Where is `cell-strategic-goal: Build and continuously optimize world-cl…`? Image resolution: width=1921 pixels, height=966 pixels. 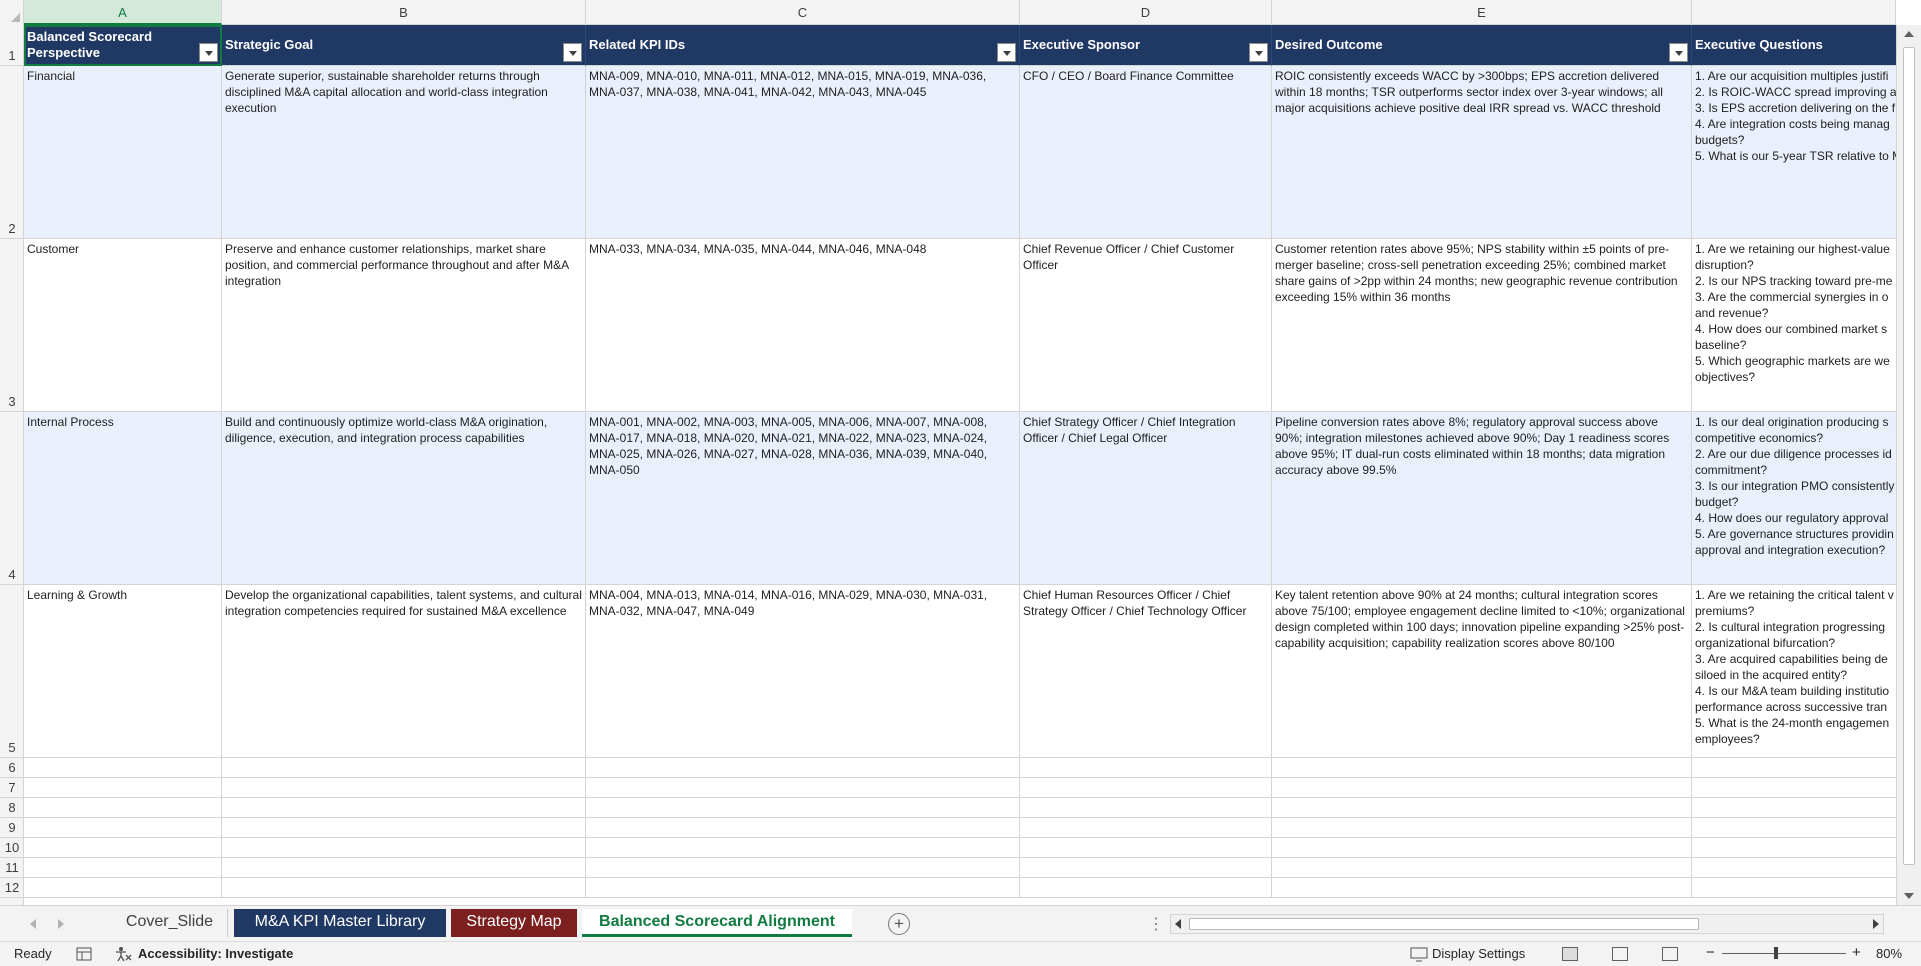 cell-strategic-goal: Build and continuously optimize world-cl… is located at coordinates (404, 498).